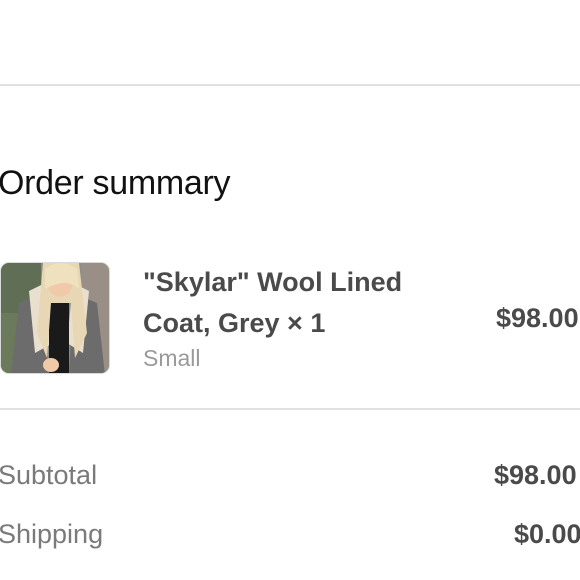 Image resolution: width=580 pixels, height=580 pixels. I want to click on shipping-label: Shipping, so click(52, 534).